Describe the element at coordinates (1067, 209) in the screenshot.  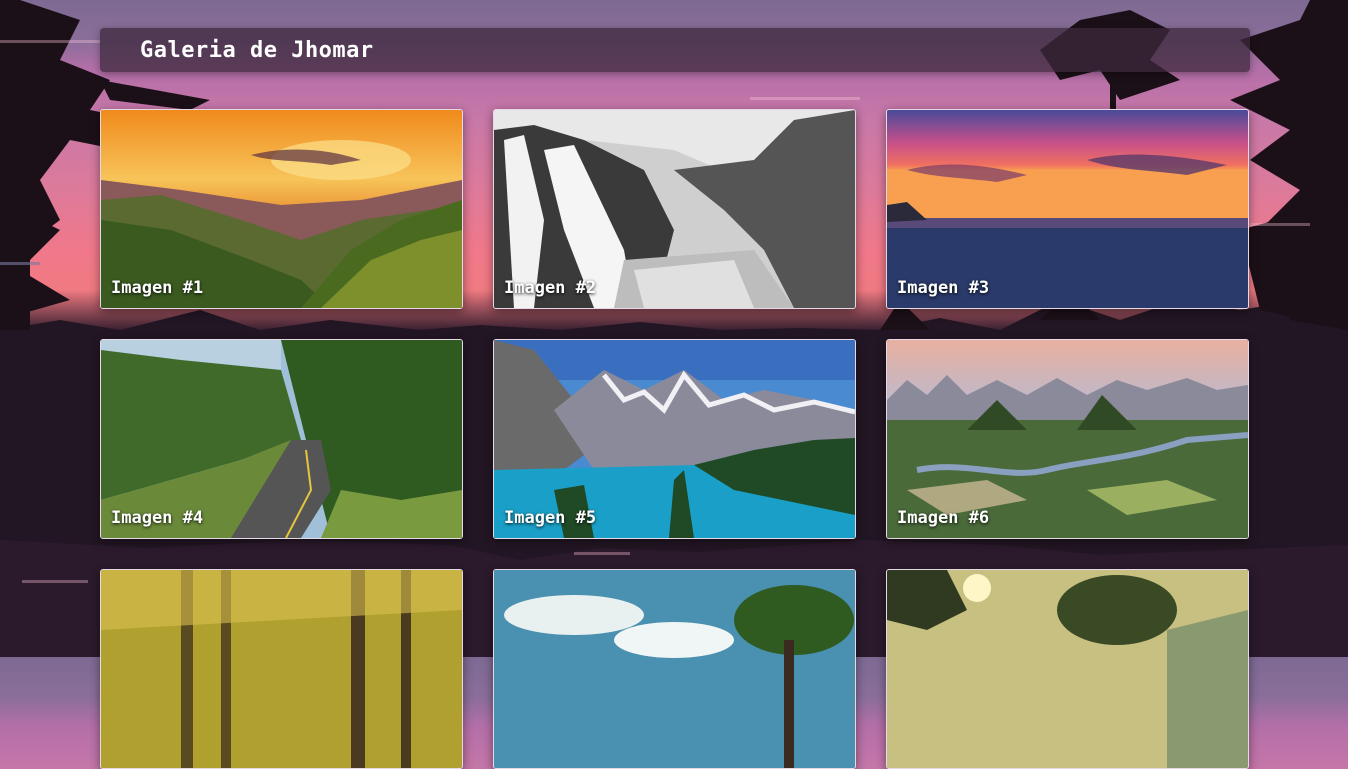
I see `gallery-card-3: Imagen #3` at that location.